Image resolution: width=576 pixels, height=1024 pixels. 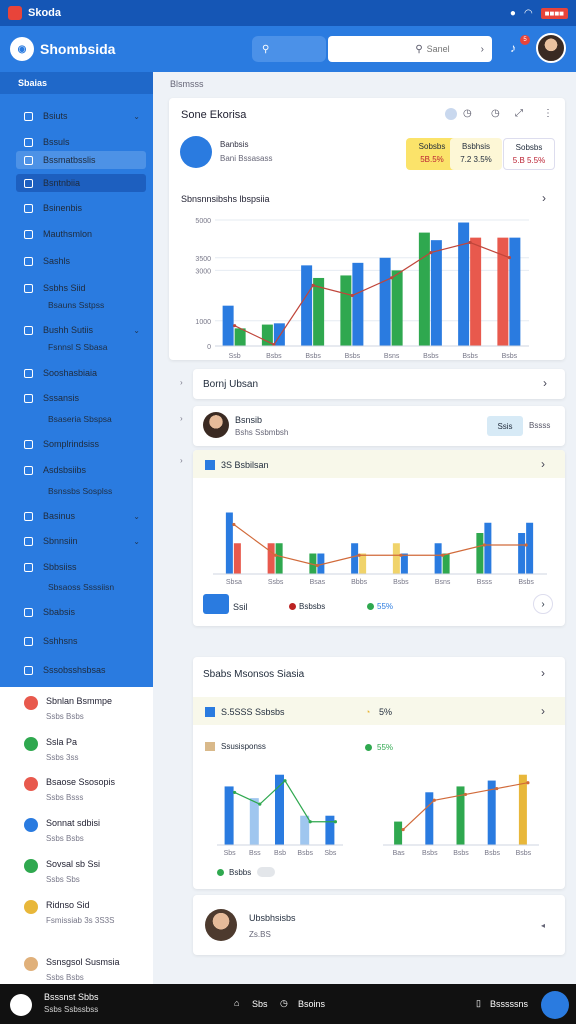 What do you see at coordinates (451, 114) in the screenshot?
I see `user-icon` at bounding box center [451, 114].